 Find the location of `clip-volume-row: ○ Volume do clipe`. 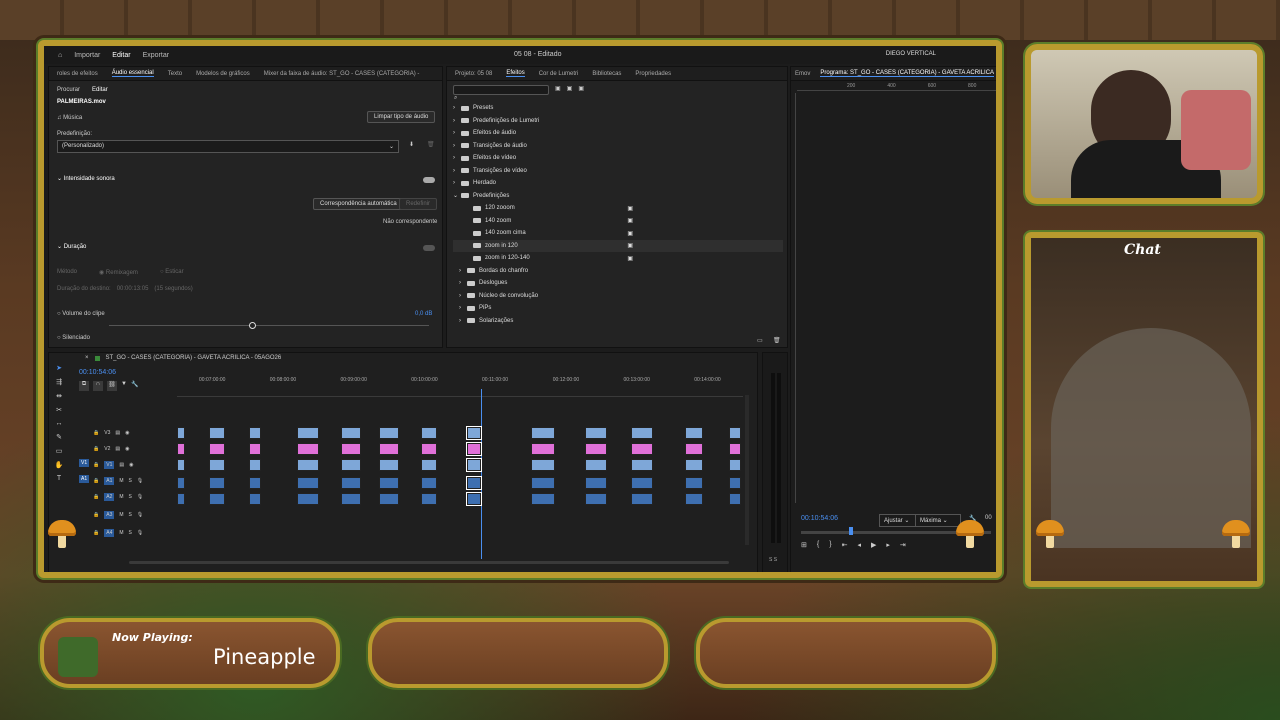

clip-volume-row: ○ Volume do clipe is located at coordinates (81, 314).